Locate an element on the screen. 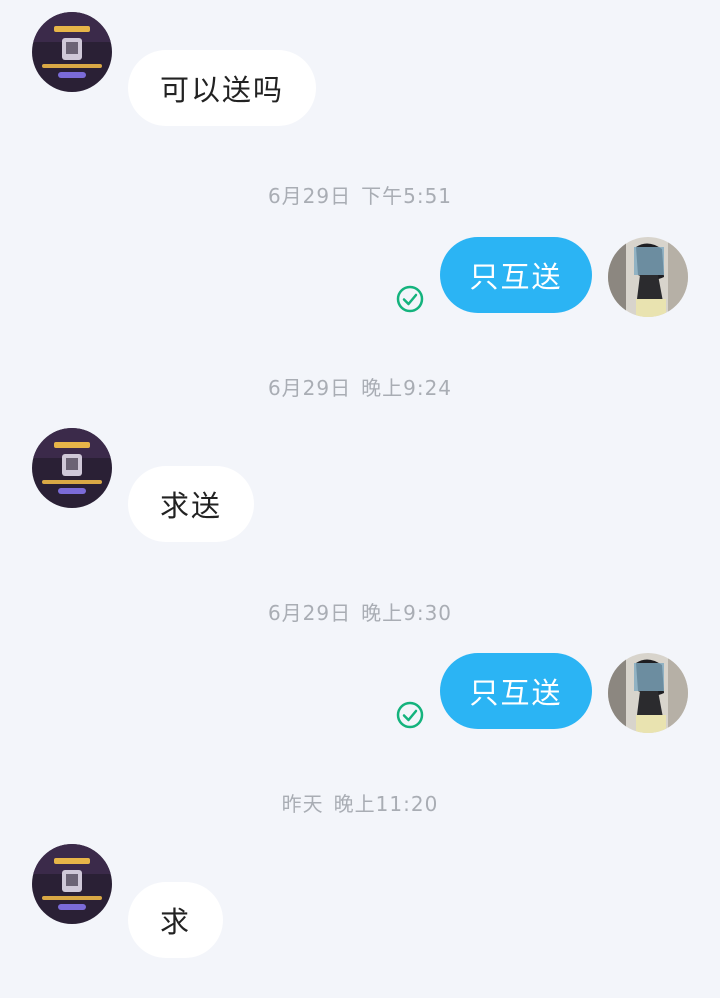 The width and height of the screenshot is (720, 998). timestamp-date: 昨天 is located at coordinates (302, 804).